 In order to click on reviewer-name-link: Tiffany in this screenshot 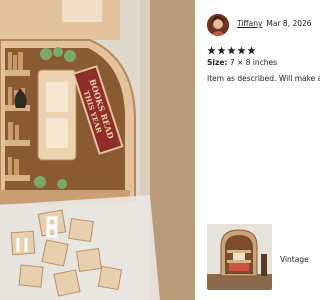, I will do `click(249, 23)`.